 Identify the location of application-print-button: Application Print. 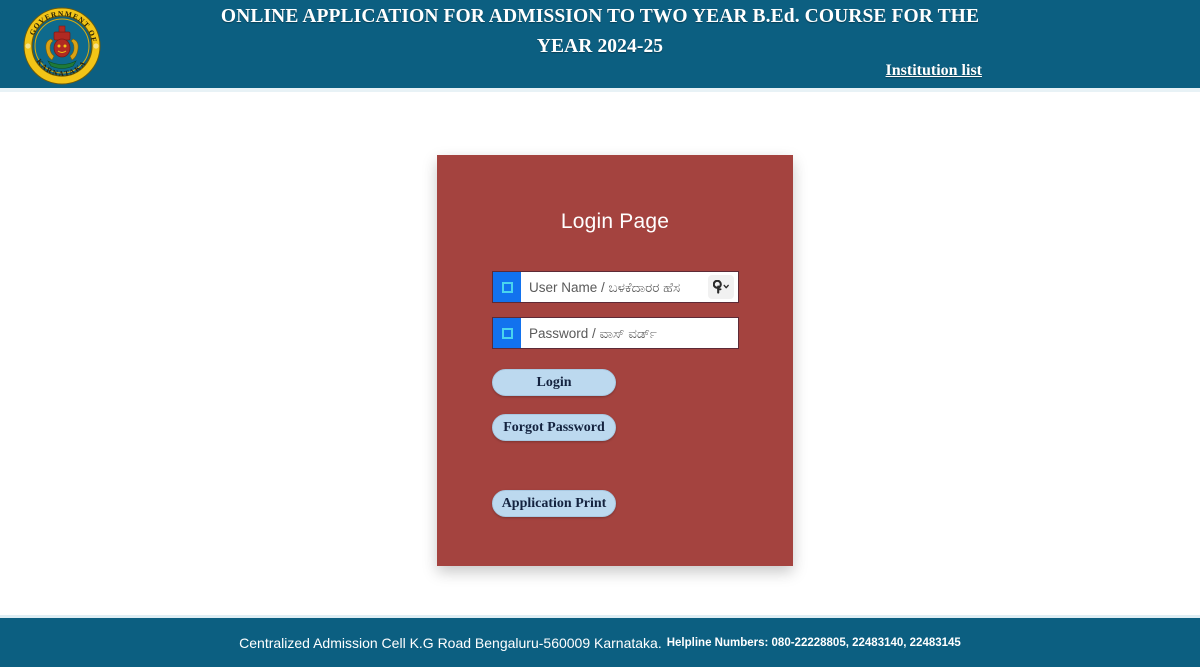
(554, 503).